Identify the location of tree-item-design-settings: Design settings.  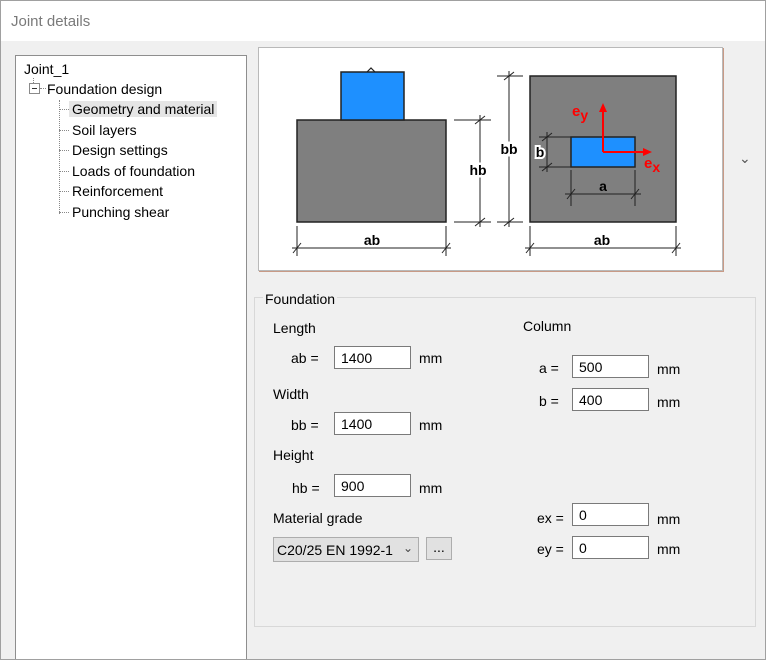
(120, 150).